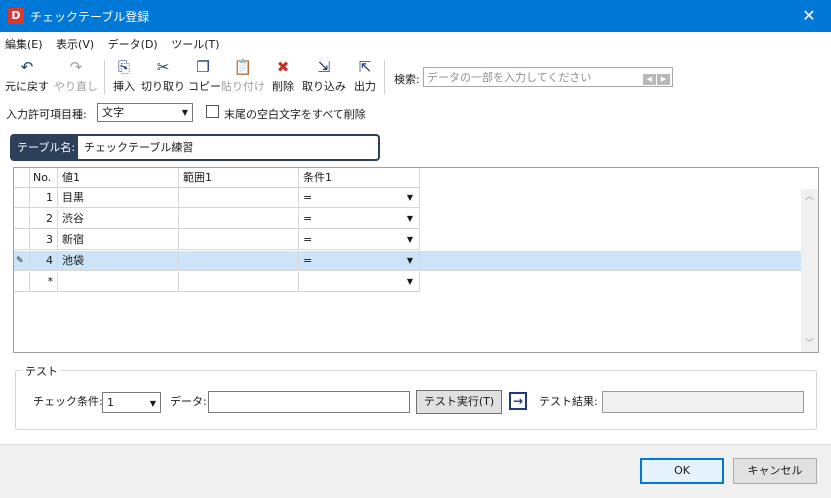 This screenshot has width=831, height=498. What do you see at coordinates (90, 17) in the screenshot?
I see `window-title: チェックテーブル登録` at bounding box center [90, 17].